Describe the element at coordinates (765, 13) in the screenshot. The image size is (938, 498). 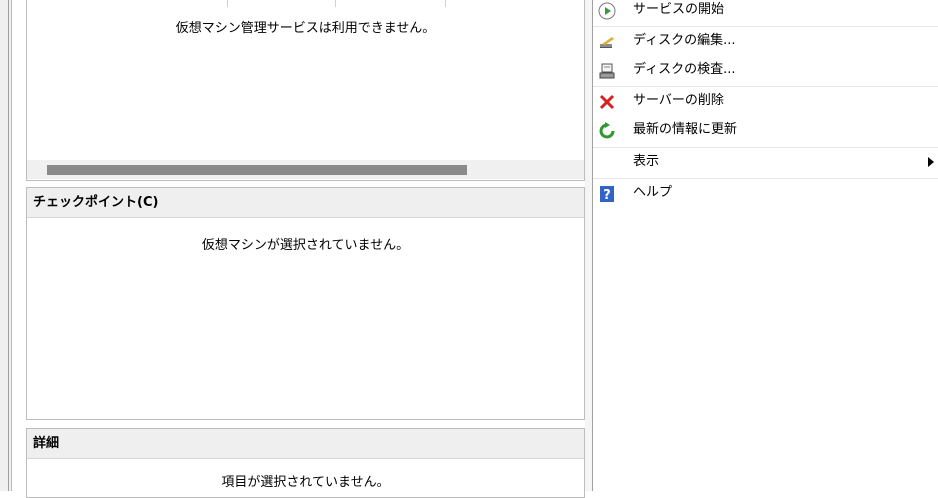
I see `action-start-service: サービスの開始` at that location.